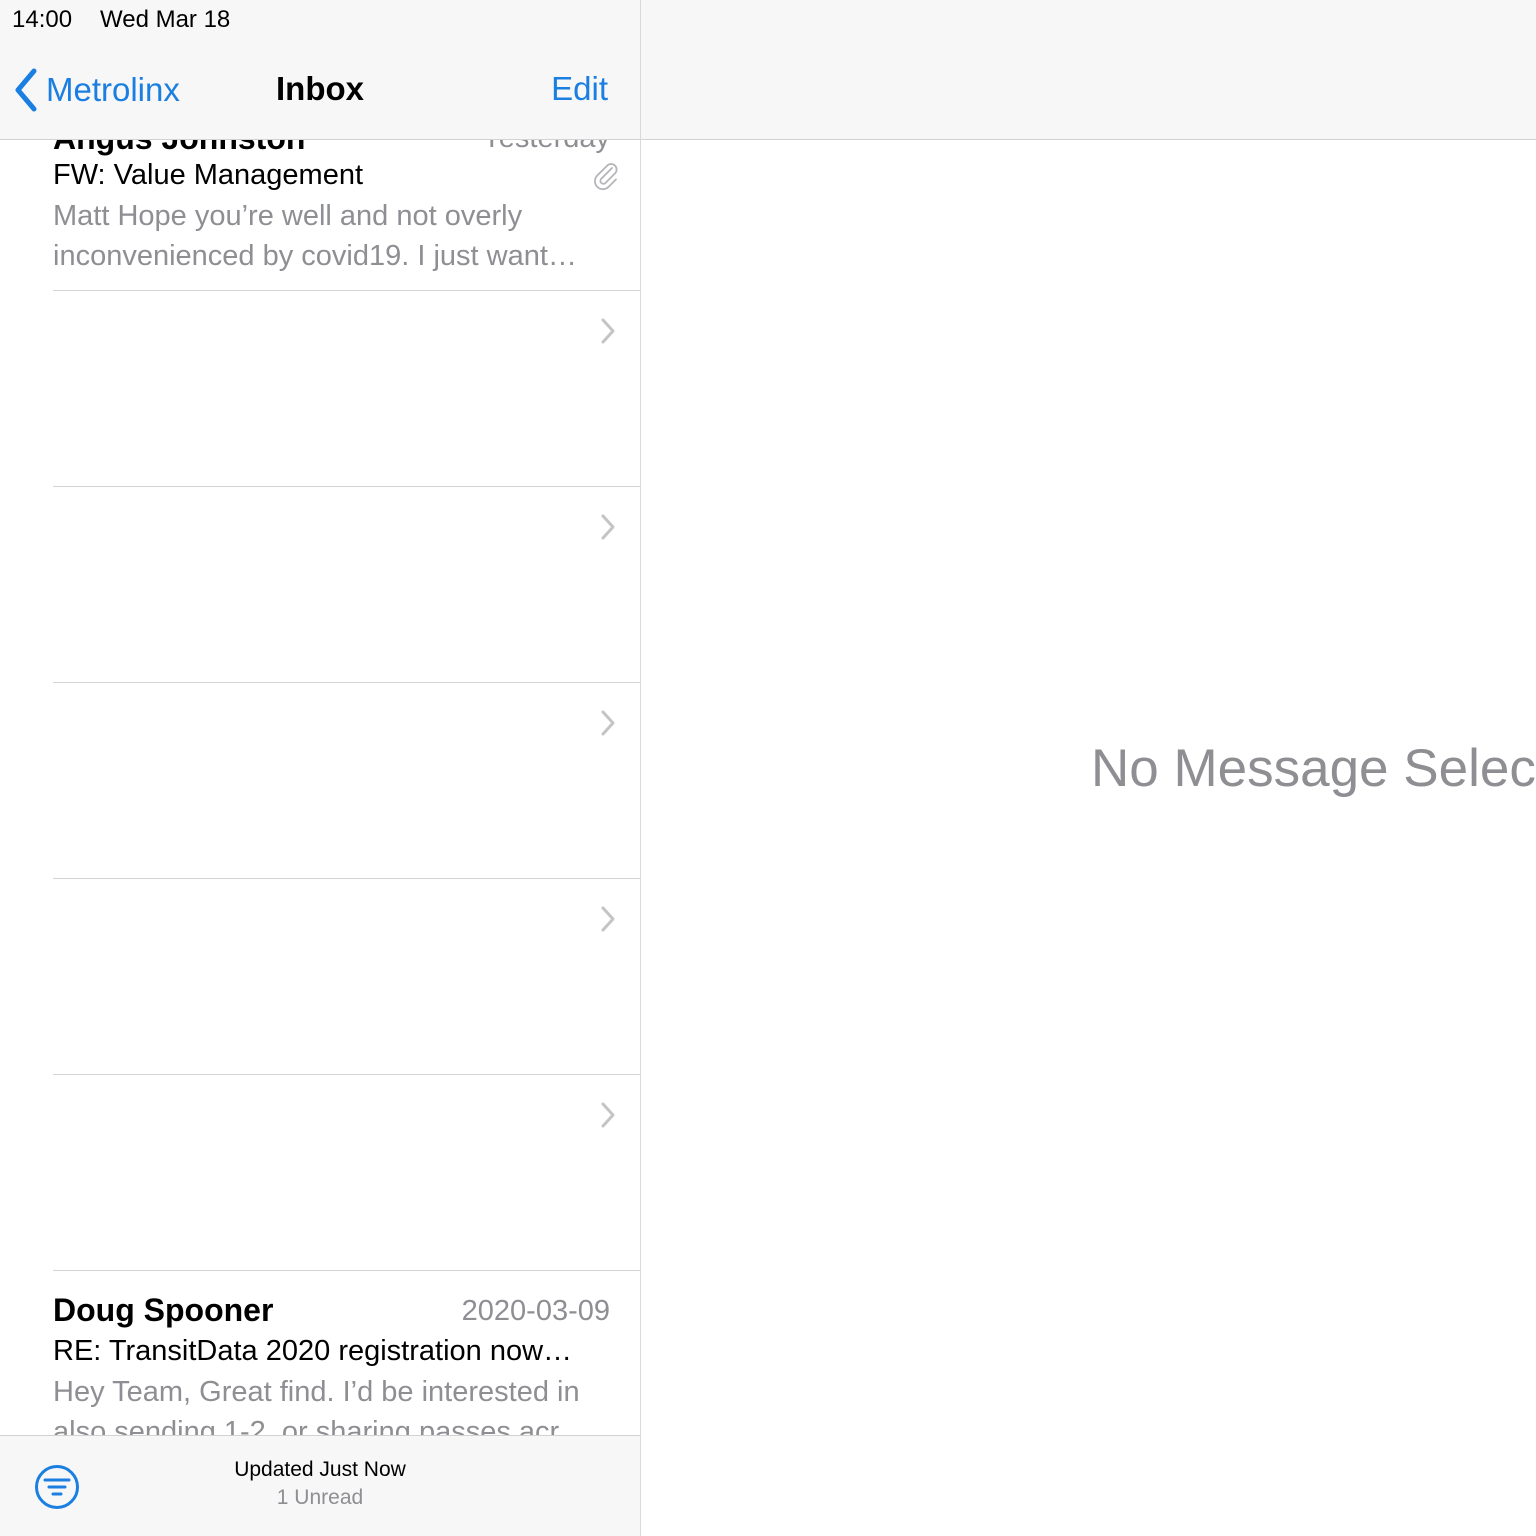 This screenshot has width=1536, height=1536. What do you see at coordinates (163, 1310) in the screenshot?
I see `message-sender: Doug Spooner` at bounding box center [163, 1310].